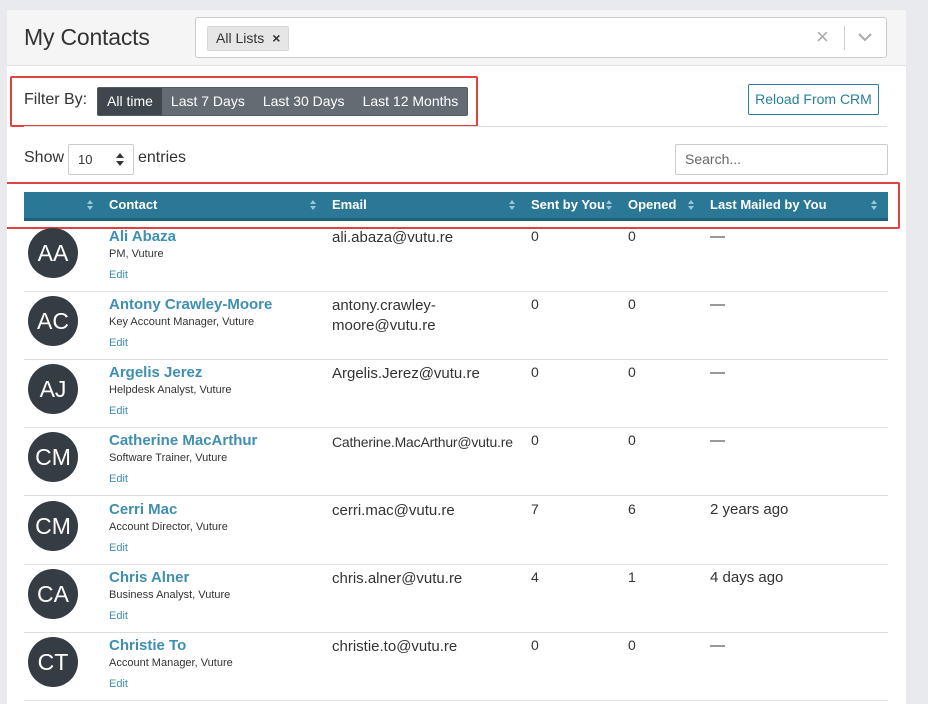  What do you see at coordinates (53, 321) in the screenshot?
I see `avatar: AC` at bounding box center [53, 321].